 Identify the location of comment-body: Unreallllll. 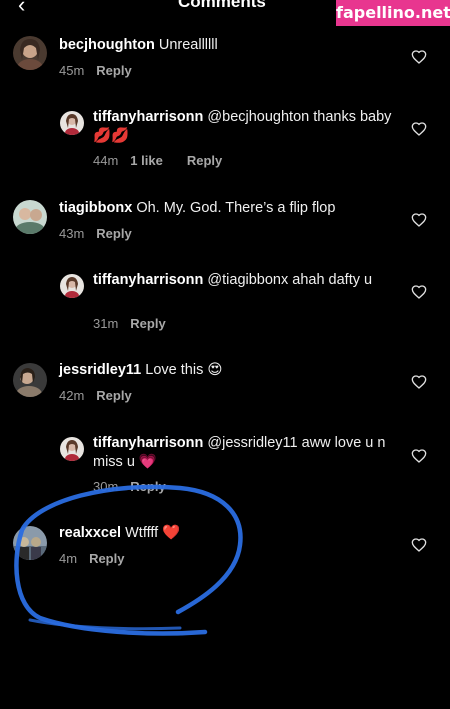
(188, 45).